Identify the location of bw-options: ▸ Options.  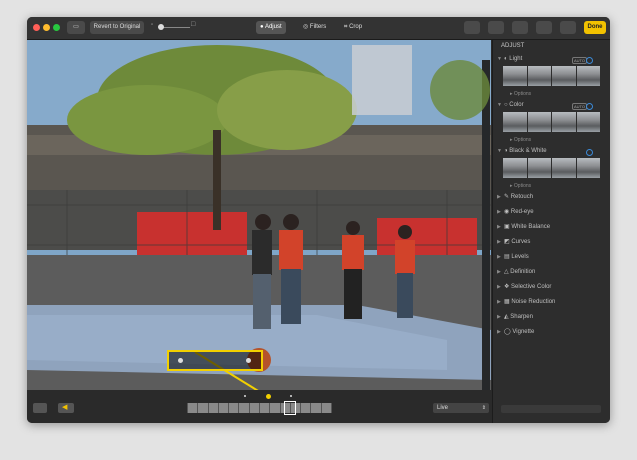
(520, 186).